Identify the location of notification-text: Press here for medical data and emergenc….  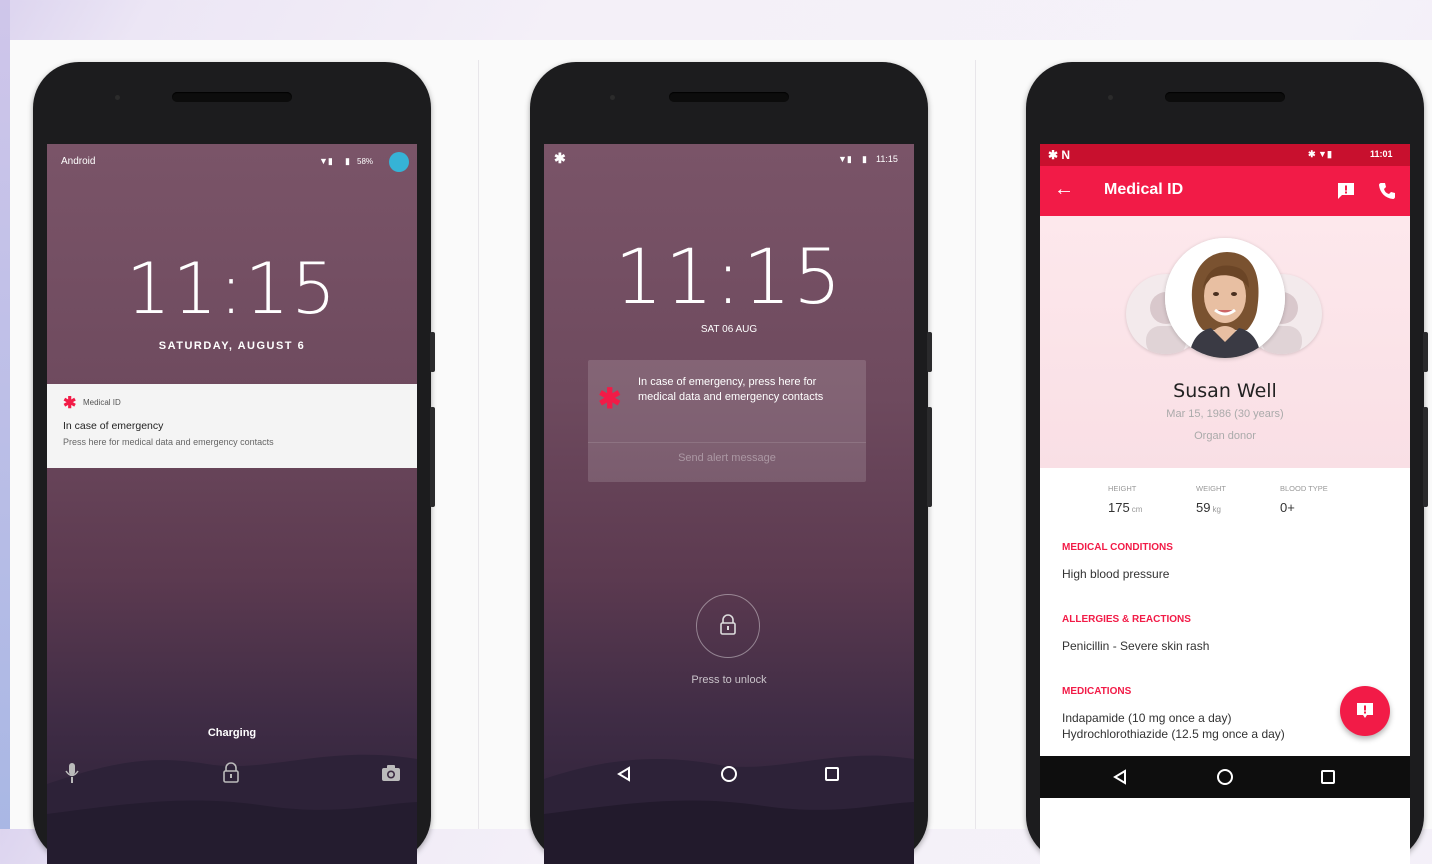
(168, 442).